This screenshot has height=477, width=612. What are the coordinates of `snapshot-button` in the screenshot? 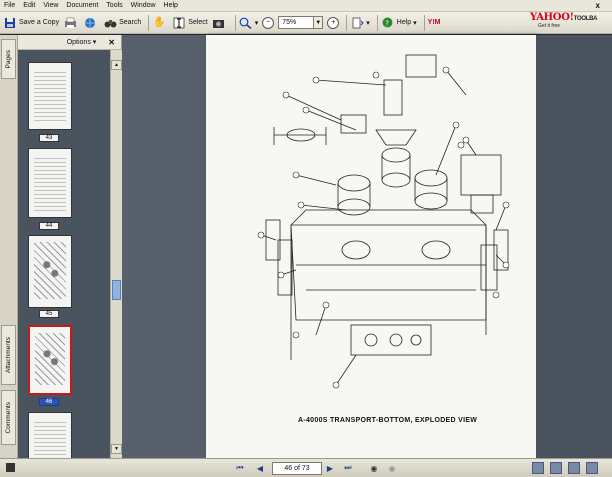 It's located at (220, 23).